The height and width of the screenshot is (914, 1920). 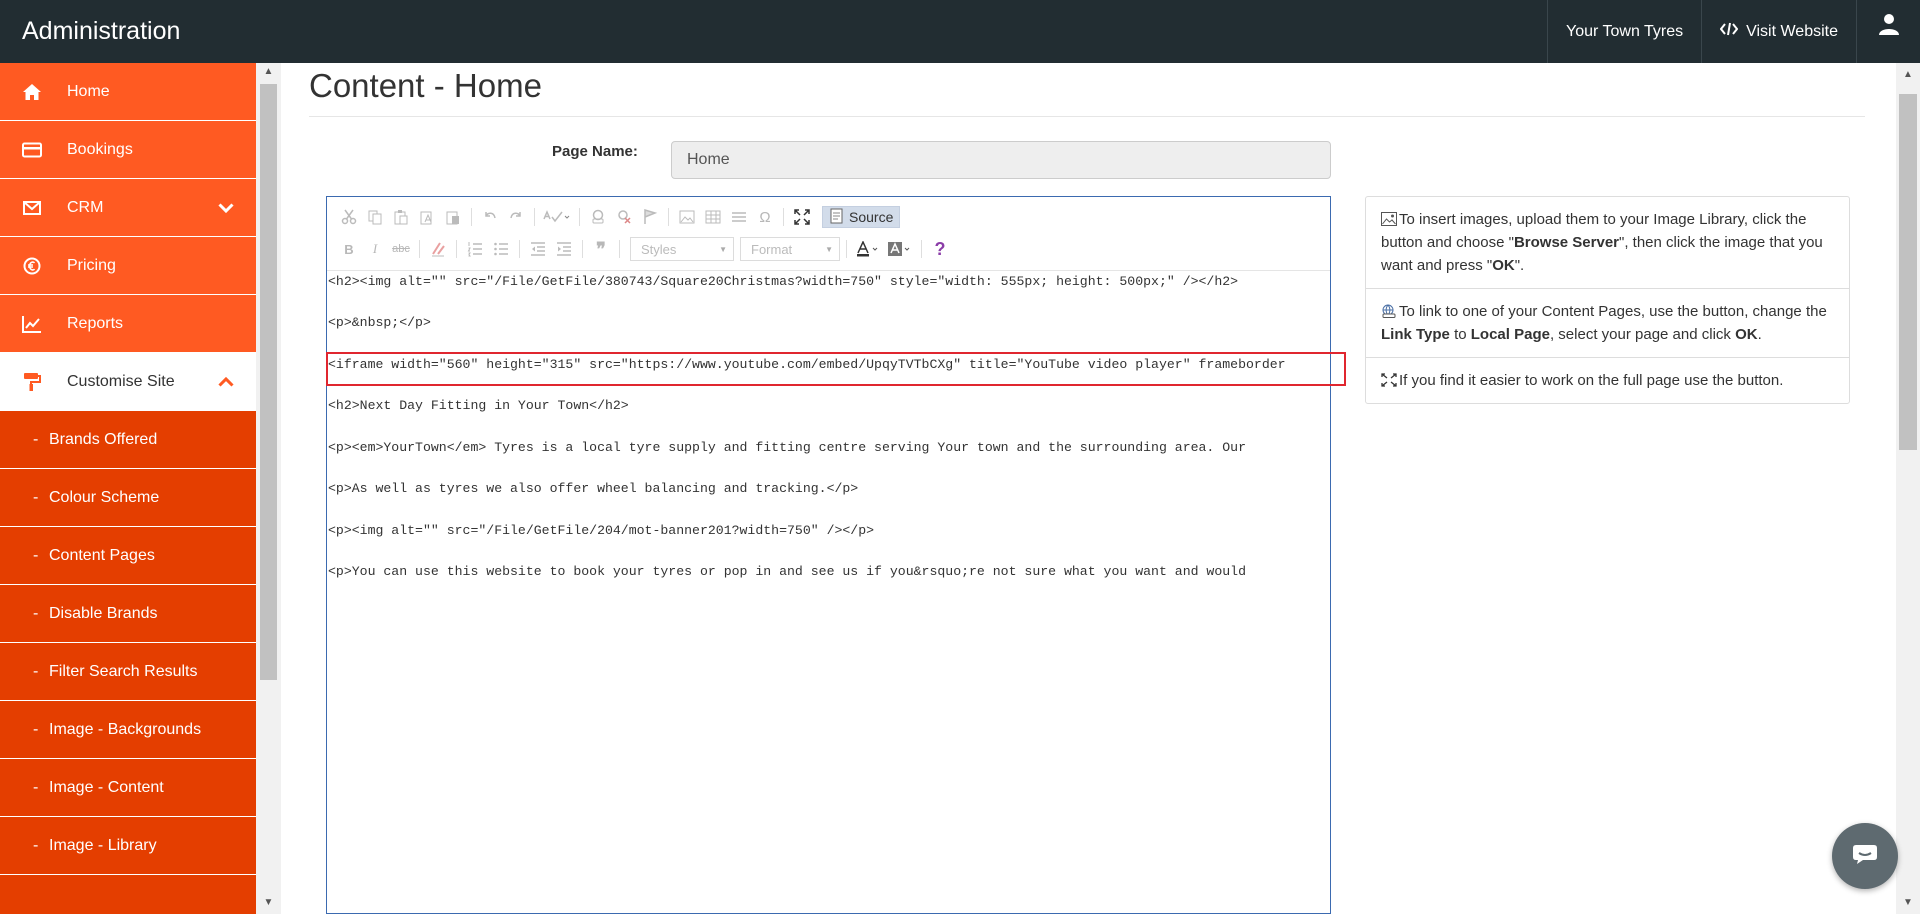 I want to click on sidebar-subitem-image-backgrounds: - Image - Backgrounds, so click(x=128, y=730).